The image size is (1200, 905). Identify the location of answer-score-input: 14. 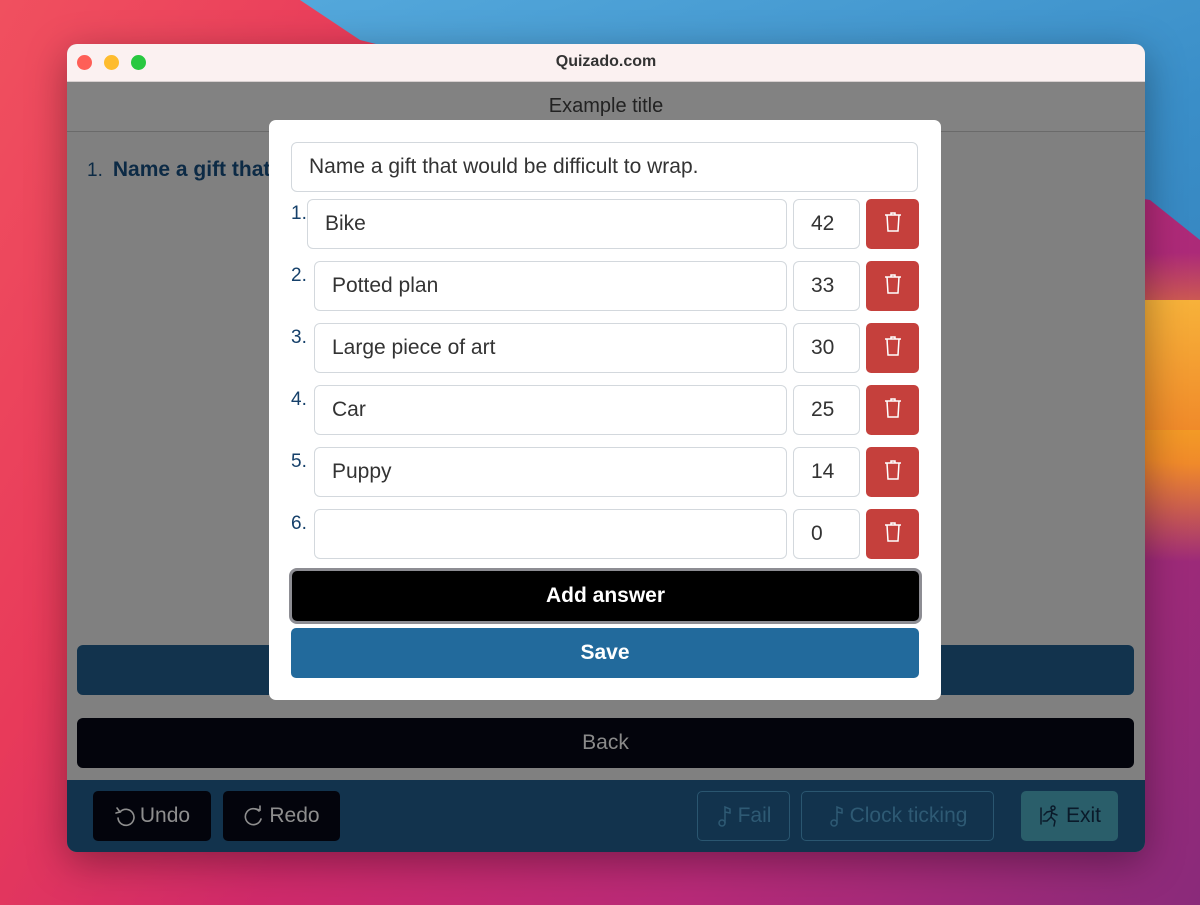
(826, 472).